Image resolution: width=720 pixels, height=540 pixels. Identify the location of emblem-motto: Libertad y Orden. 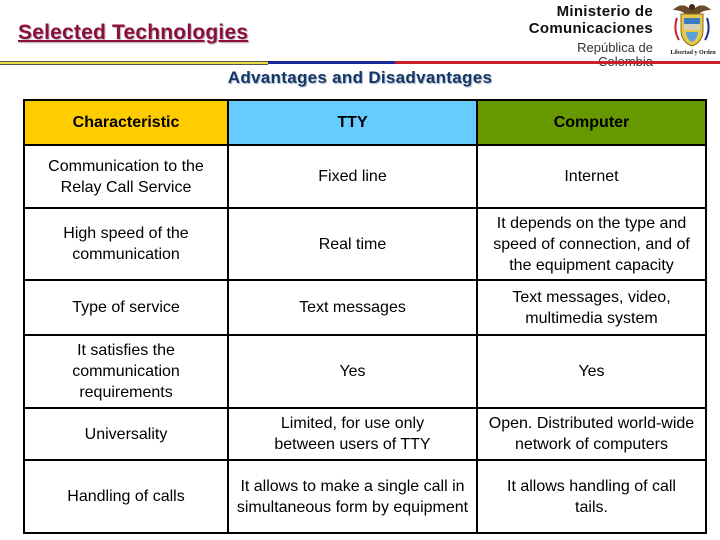
(693, 53).